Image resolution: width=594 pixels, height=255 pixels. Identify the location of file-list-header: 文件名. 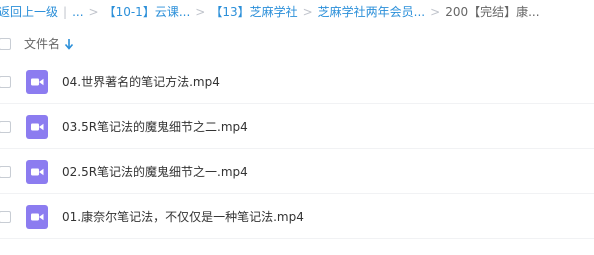
(297, 44).